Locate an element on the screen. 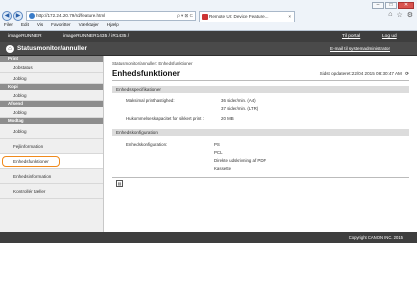  browser-toolbar-icons: ⌂ ☆ ⚙ is located at coordinates (400, 15).